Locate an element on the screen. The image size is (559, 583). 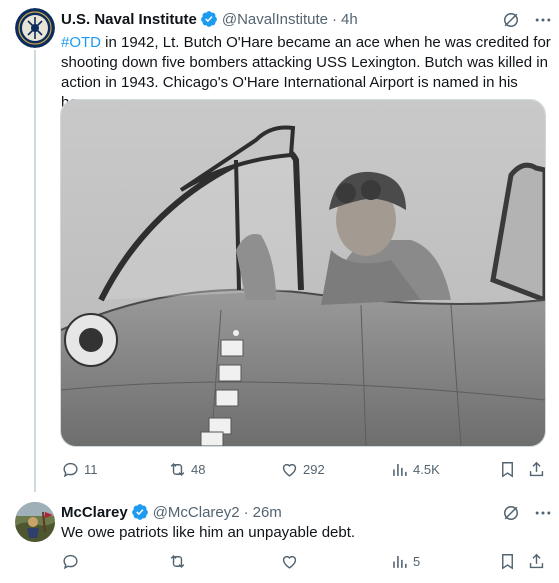
reply-count: 11 is located at coordinates (91, 469).